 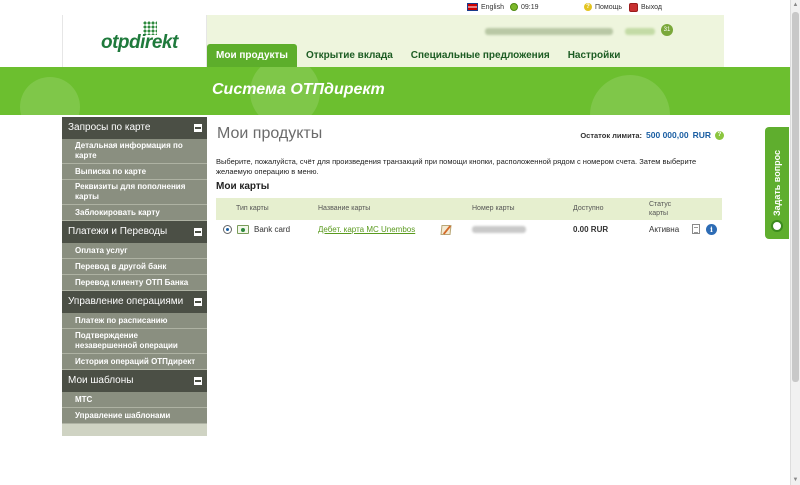 What do you see at coordinates (118, 231) in the screenshot?
I see `sidebar-section-title: Платежи и Переводы` at bounding box center [118, 231].